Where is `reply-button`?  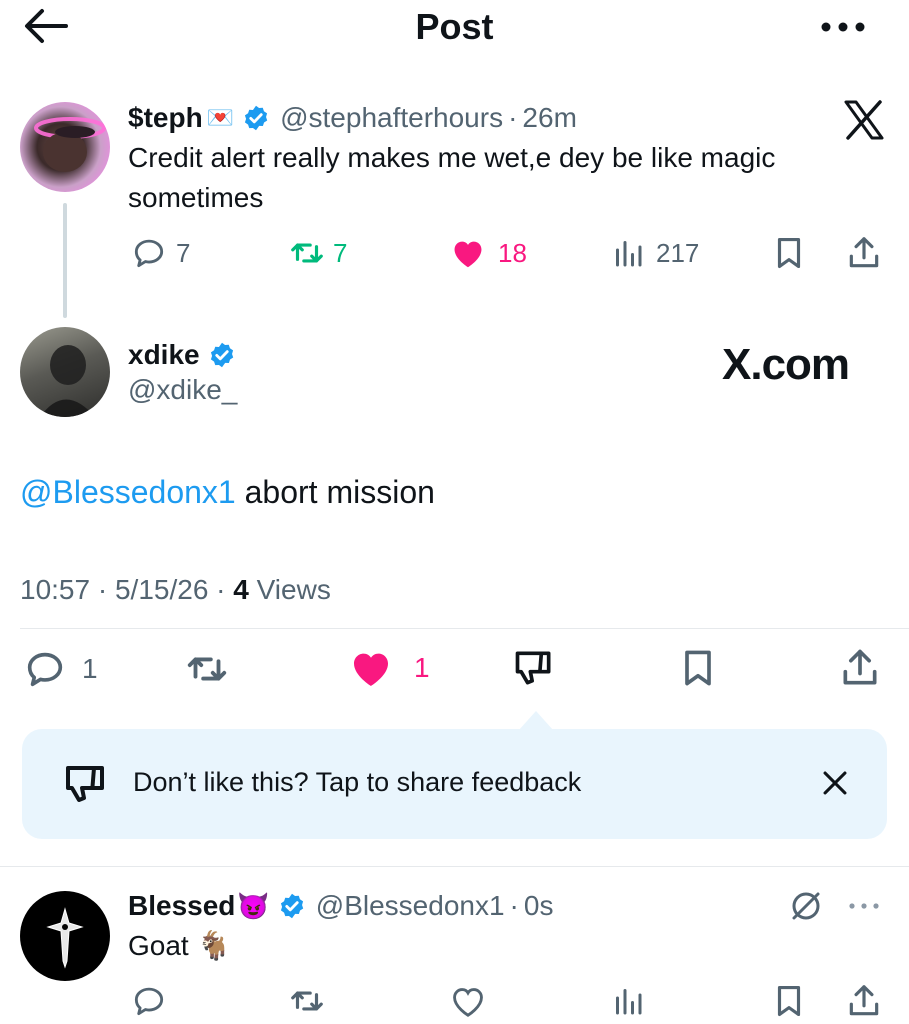 reply-button is located at coordinates (149, 1001).